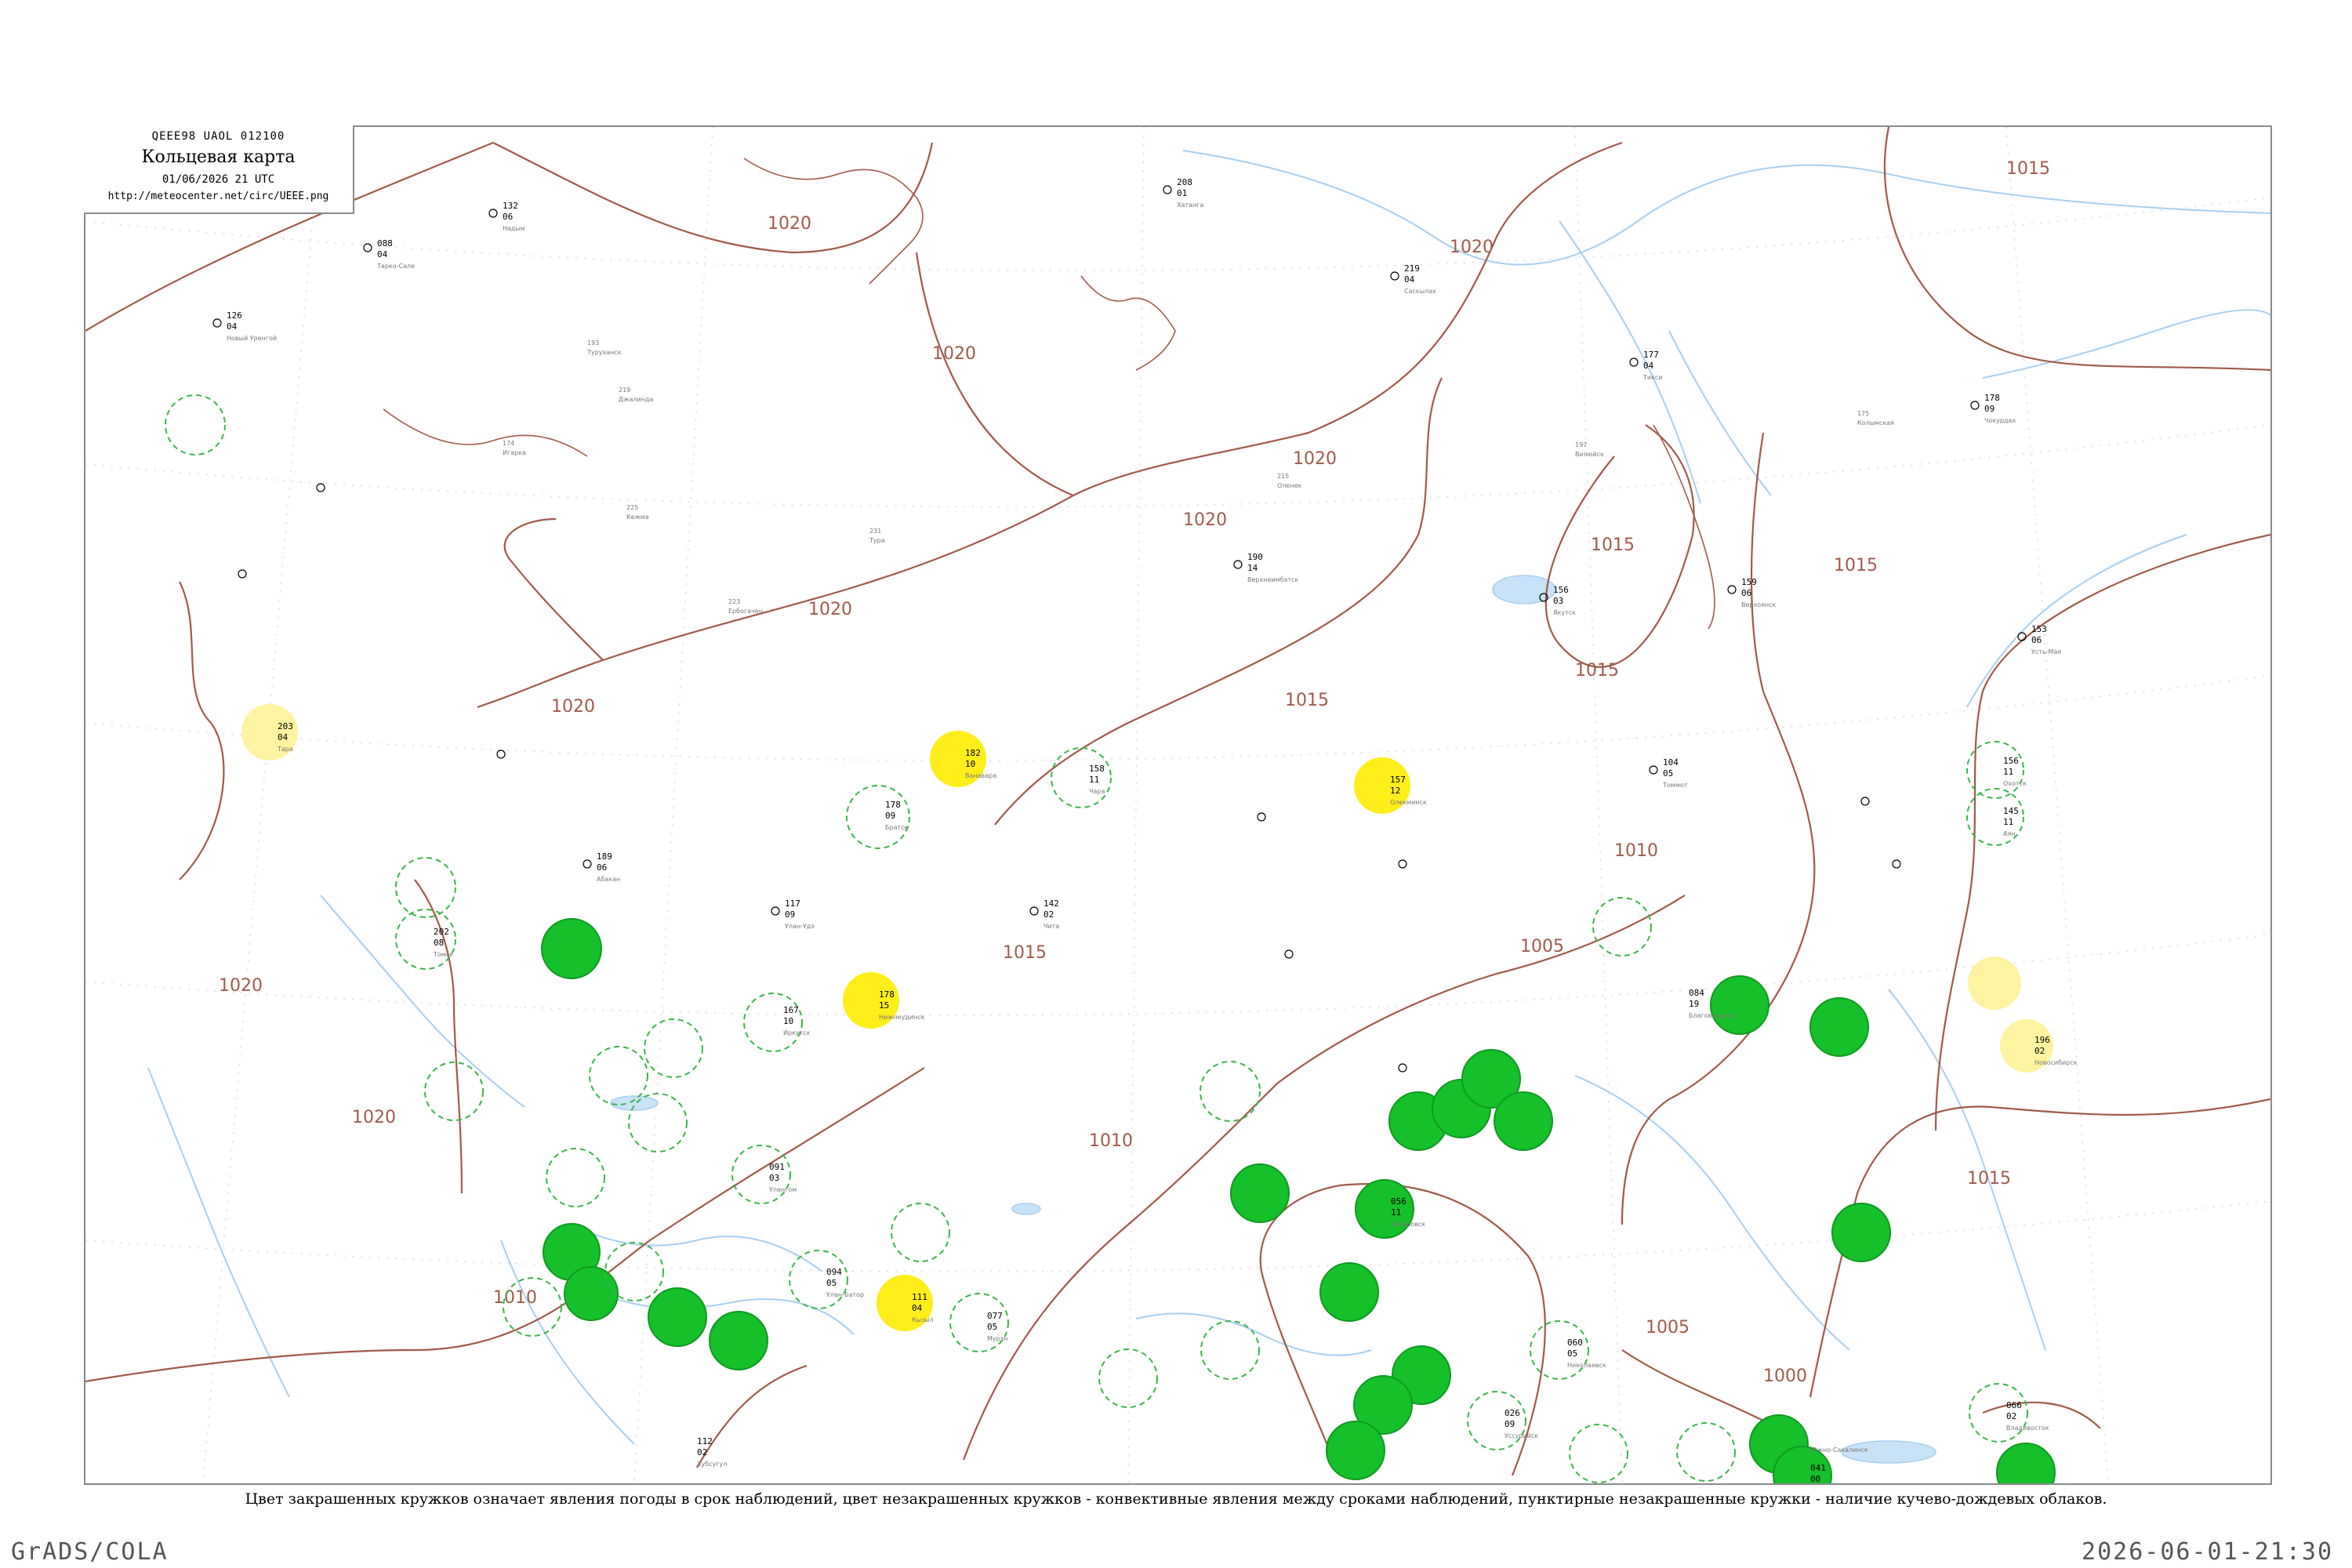  What do you see at coordinates (219, 157) in the screenshot?
I see `map-title: Кольцевая карта` at bounding box center [219, 157].